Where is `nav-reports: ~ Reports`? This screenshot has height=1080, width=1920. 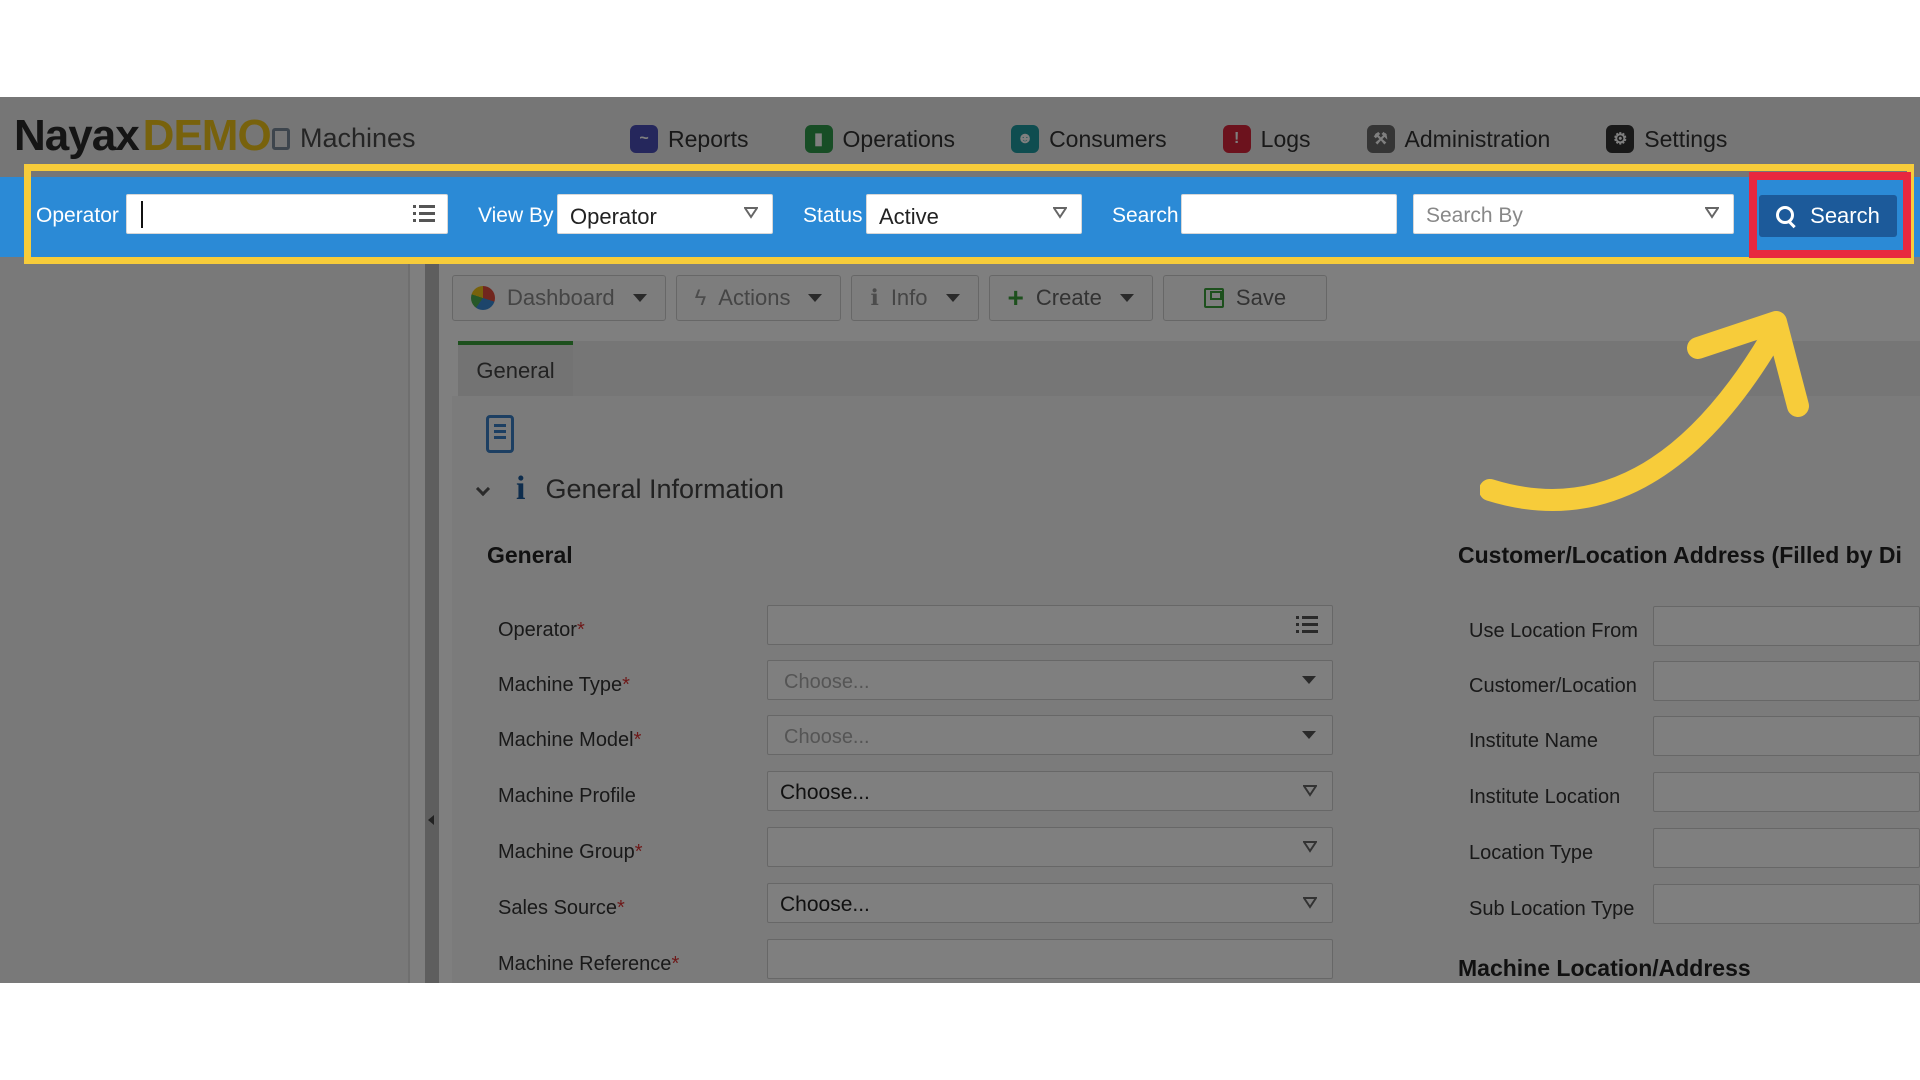
nav-reports: ~ Reports is located at coordinates (689, 139).